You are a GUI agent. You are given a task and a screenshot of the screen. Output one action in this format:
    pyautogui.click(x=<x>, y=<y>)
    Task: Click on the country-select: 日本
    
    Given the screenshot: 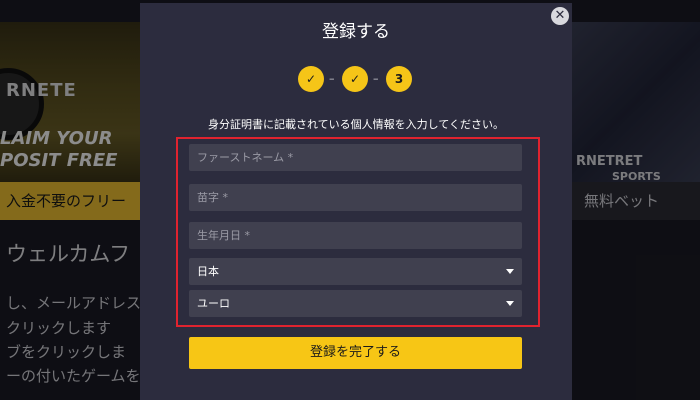 What is the action you would take?
    pyautogui.click(x=355, y=271)
    